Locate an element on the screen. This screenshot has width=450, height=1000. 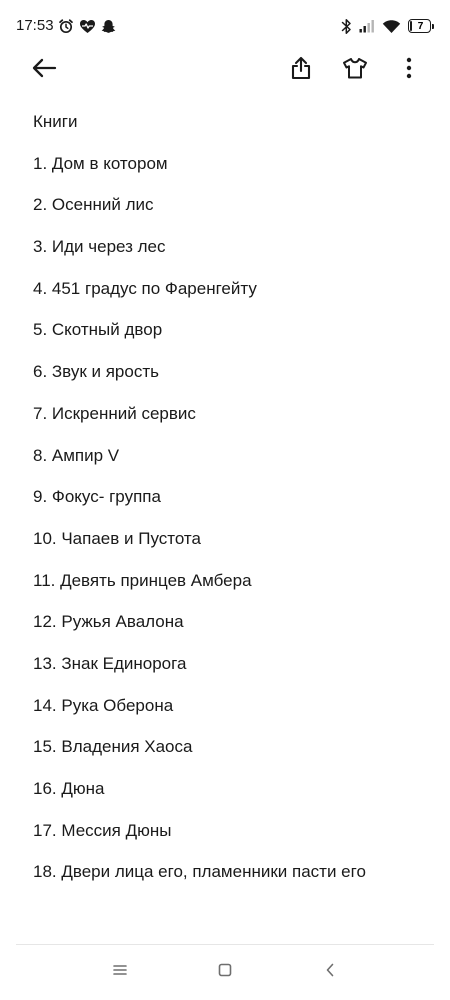
more-vertical-icon is located at coordinates (409, 70).